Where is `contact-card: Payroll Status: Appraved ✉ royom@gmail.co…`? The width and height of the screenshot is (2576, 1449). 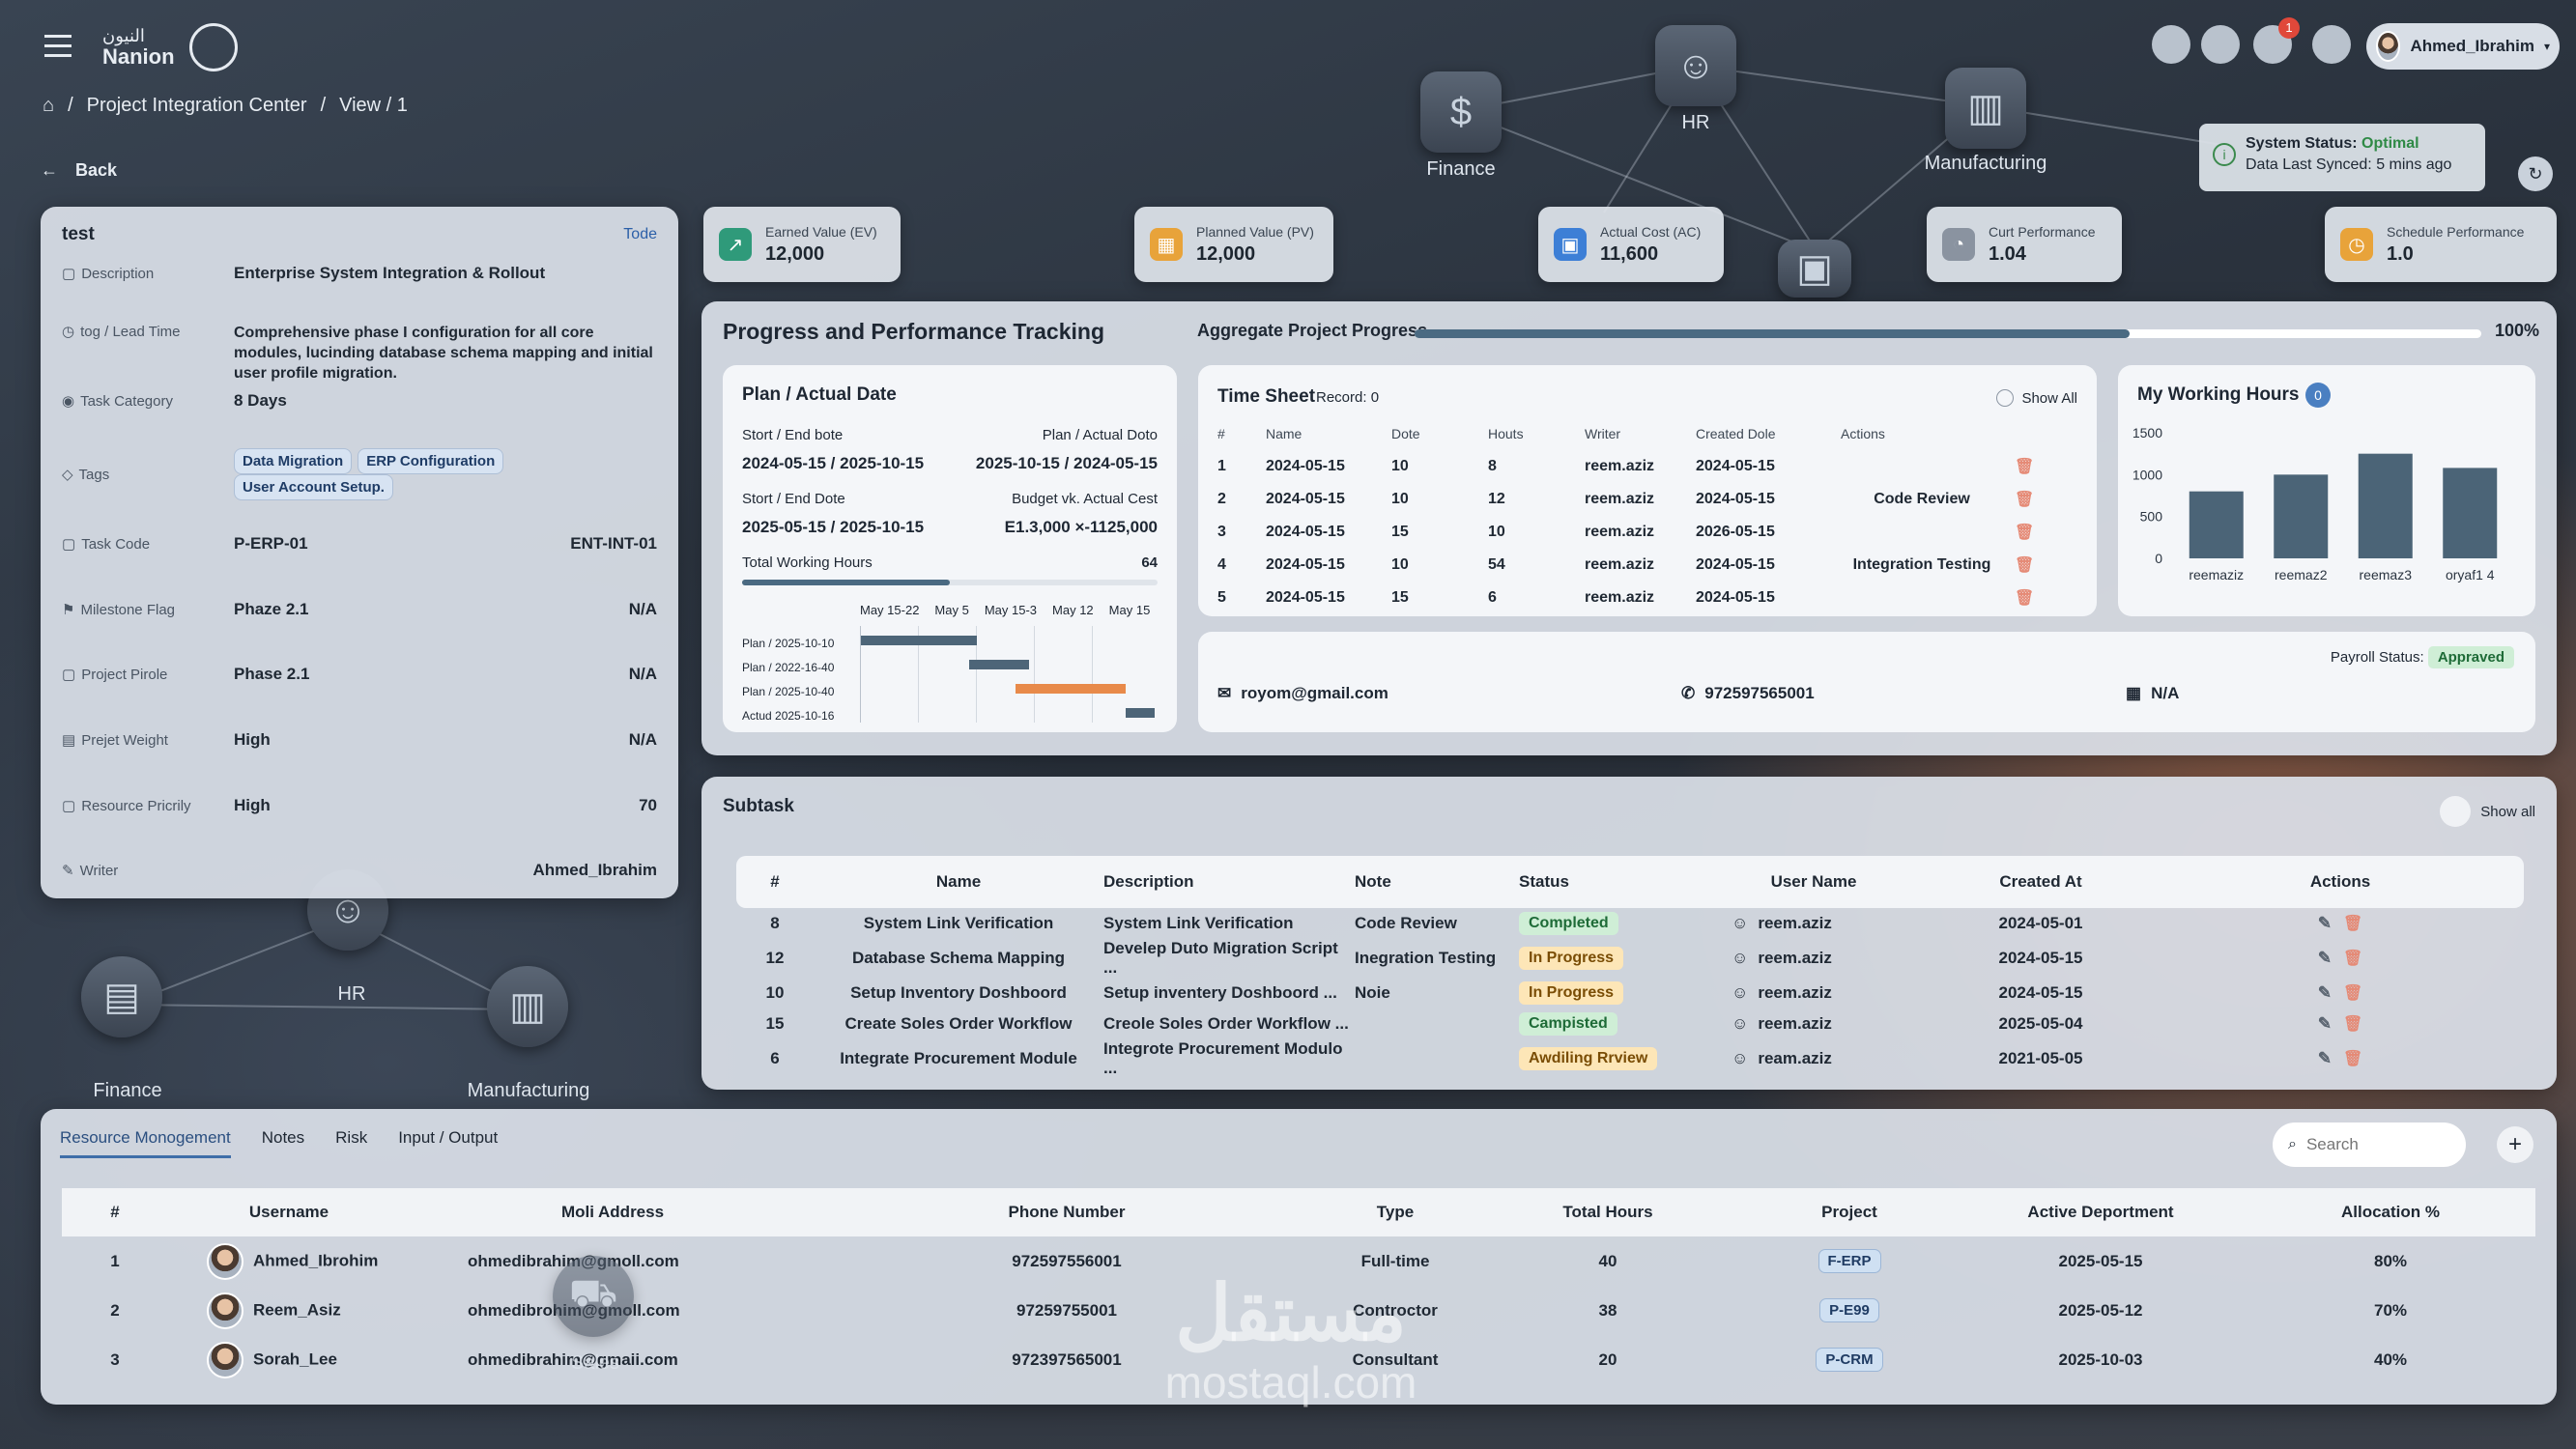
contact-card: Payroll Status: Appraved ✉ royom@gmail.co… is located at coordinates (1867, 682).